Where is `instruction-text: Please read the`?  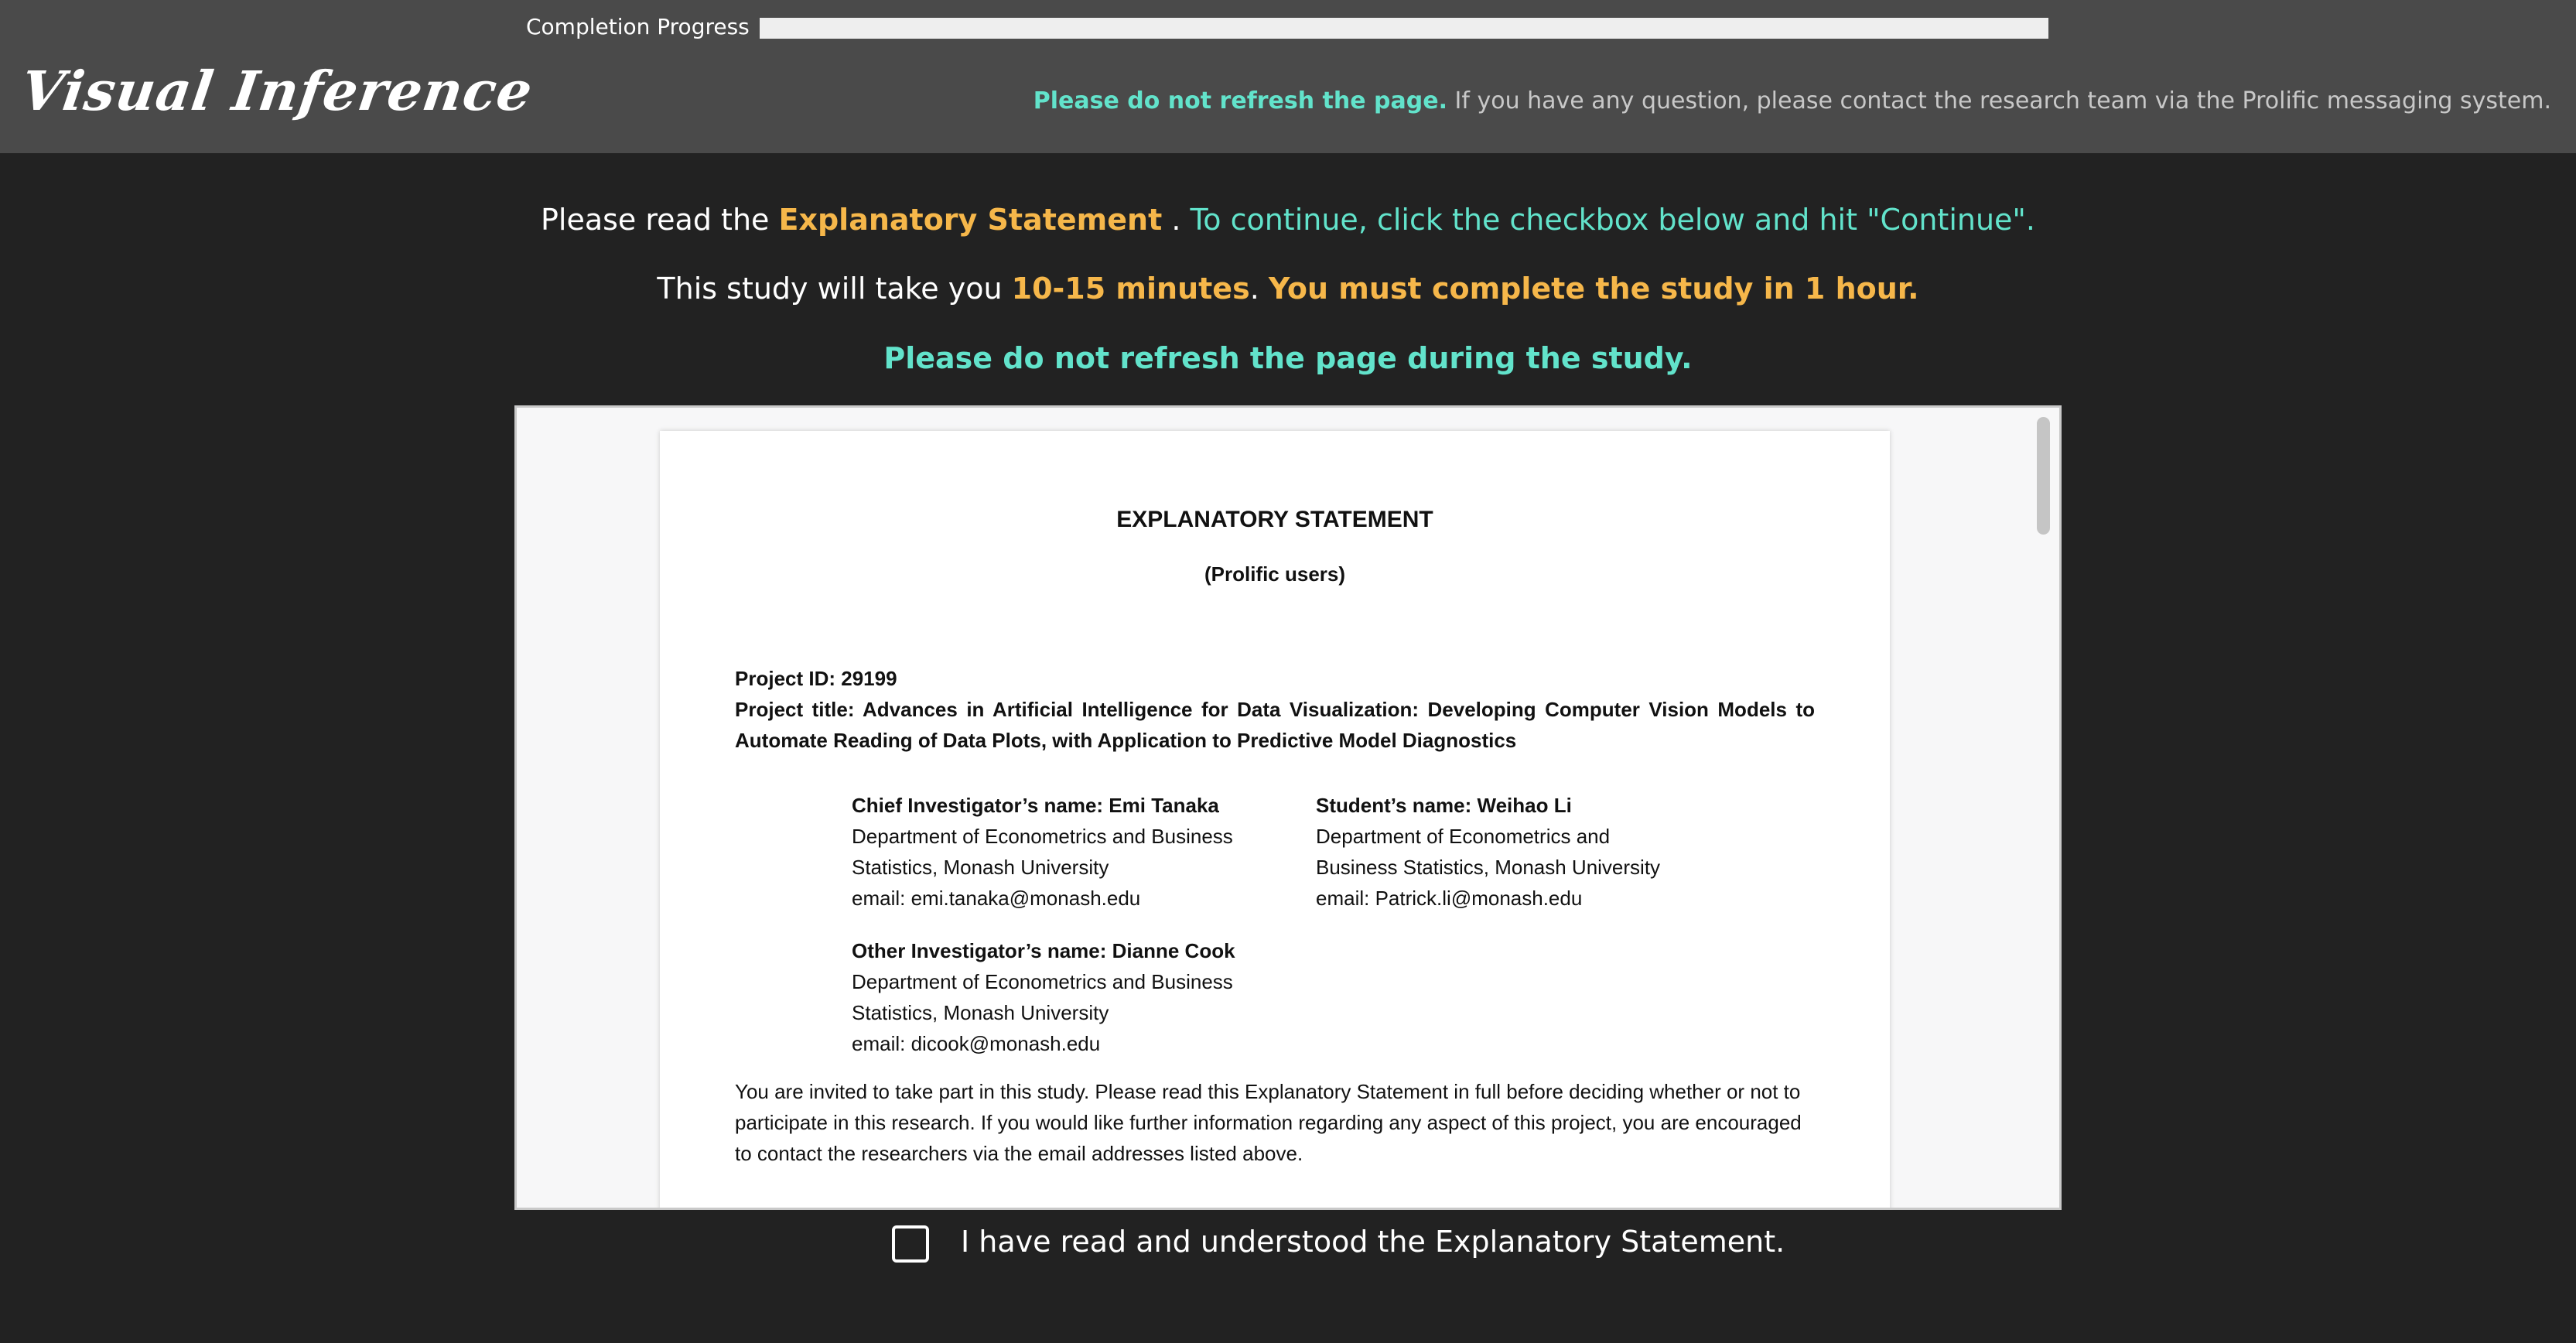 instruction-text: Please read the is located at coordinates (660, 220).